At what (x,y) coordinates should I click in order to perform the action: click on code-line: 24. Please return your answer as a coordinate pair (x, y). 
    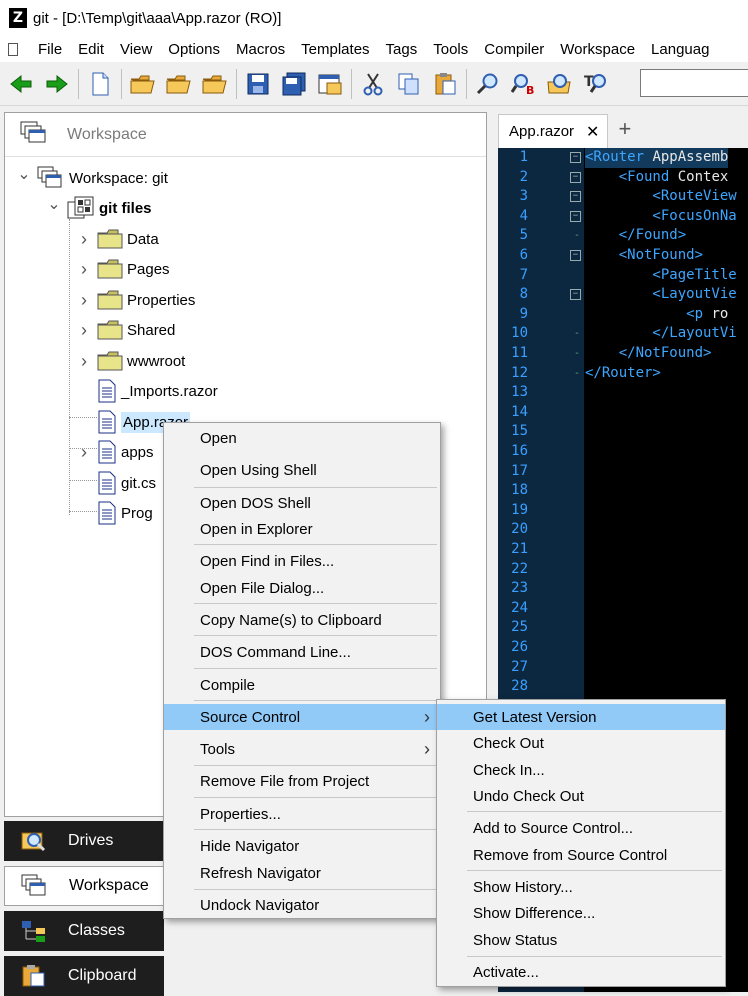
    Looking at the image, I should click on (623, 609).